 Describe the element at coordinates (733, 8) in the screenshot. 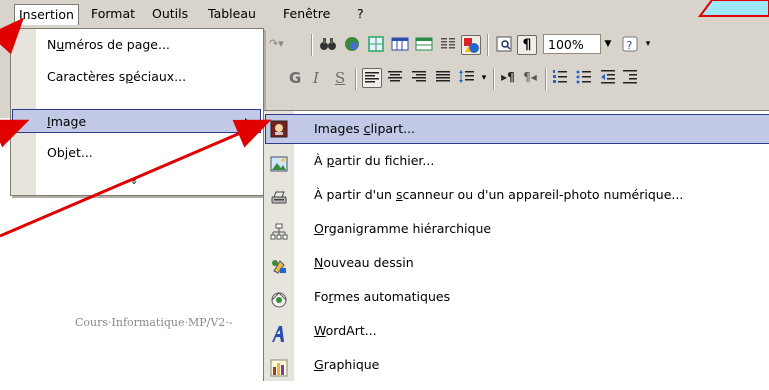

I see `corner-highlight-shape` at that location.